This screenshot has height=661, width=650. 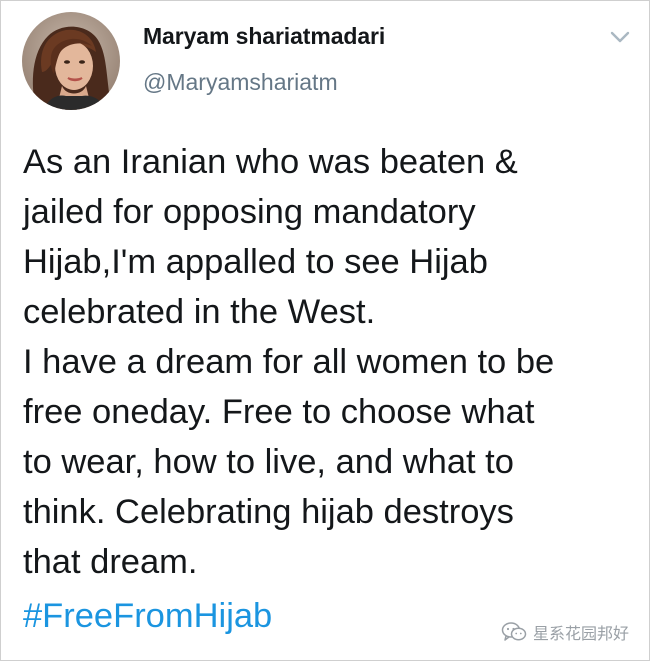 What do you see at coordinates (268, 512) in the screenshot?
I see `tweet-text-line: think. Celebrating hijab destroys` at bounding box center [268, 512].